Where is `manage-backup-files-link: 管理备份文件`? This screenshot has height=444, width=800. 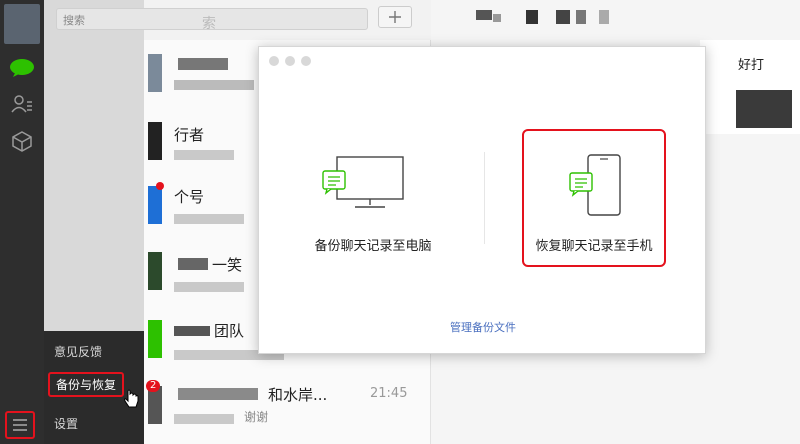
manage-backup-files-link: 管理备份文件 is located at coordinates (483, 327).